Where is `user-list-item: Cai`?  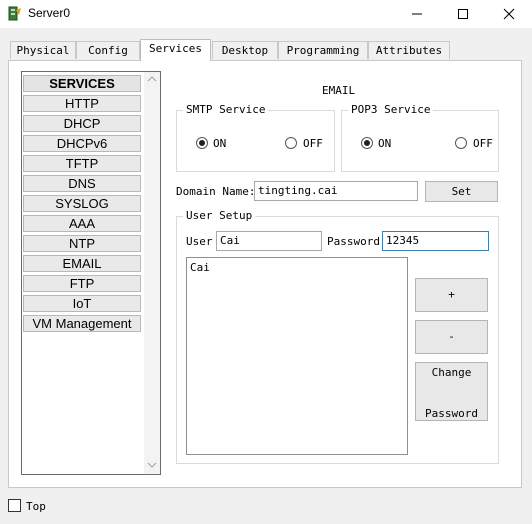
user-list-item: Cai is located at coordinates (200, 267).